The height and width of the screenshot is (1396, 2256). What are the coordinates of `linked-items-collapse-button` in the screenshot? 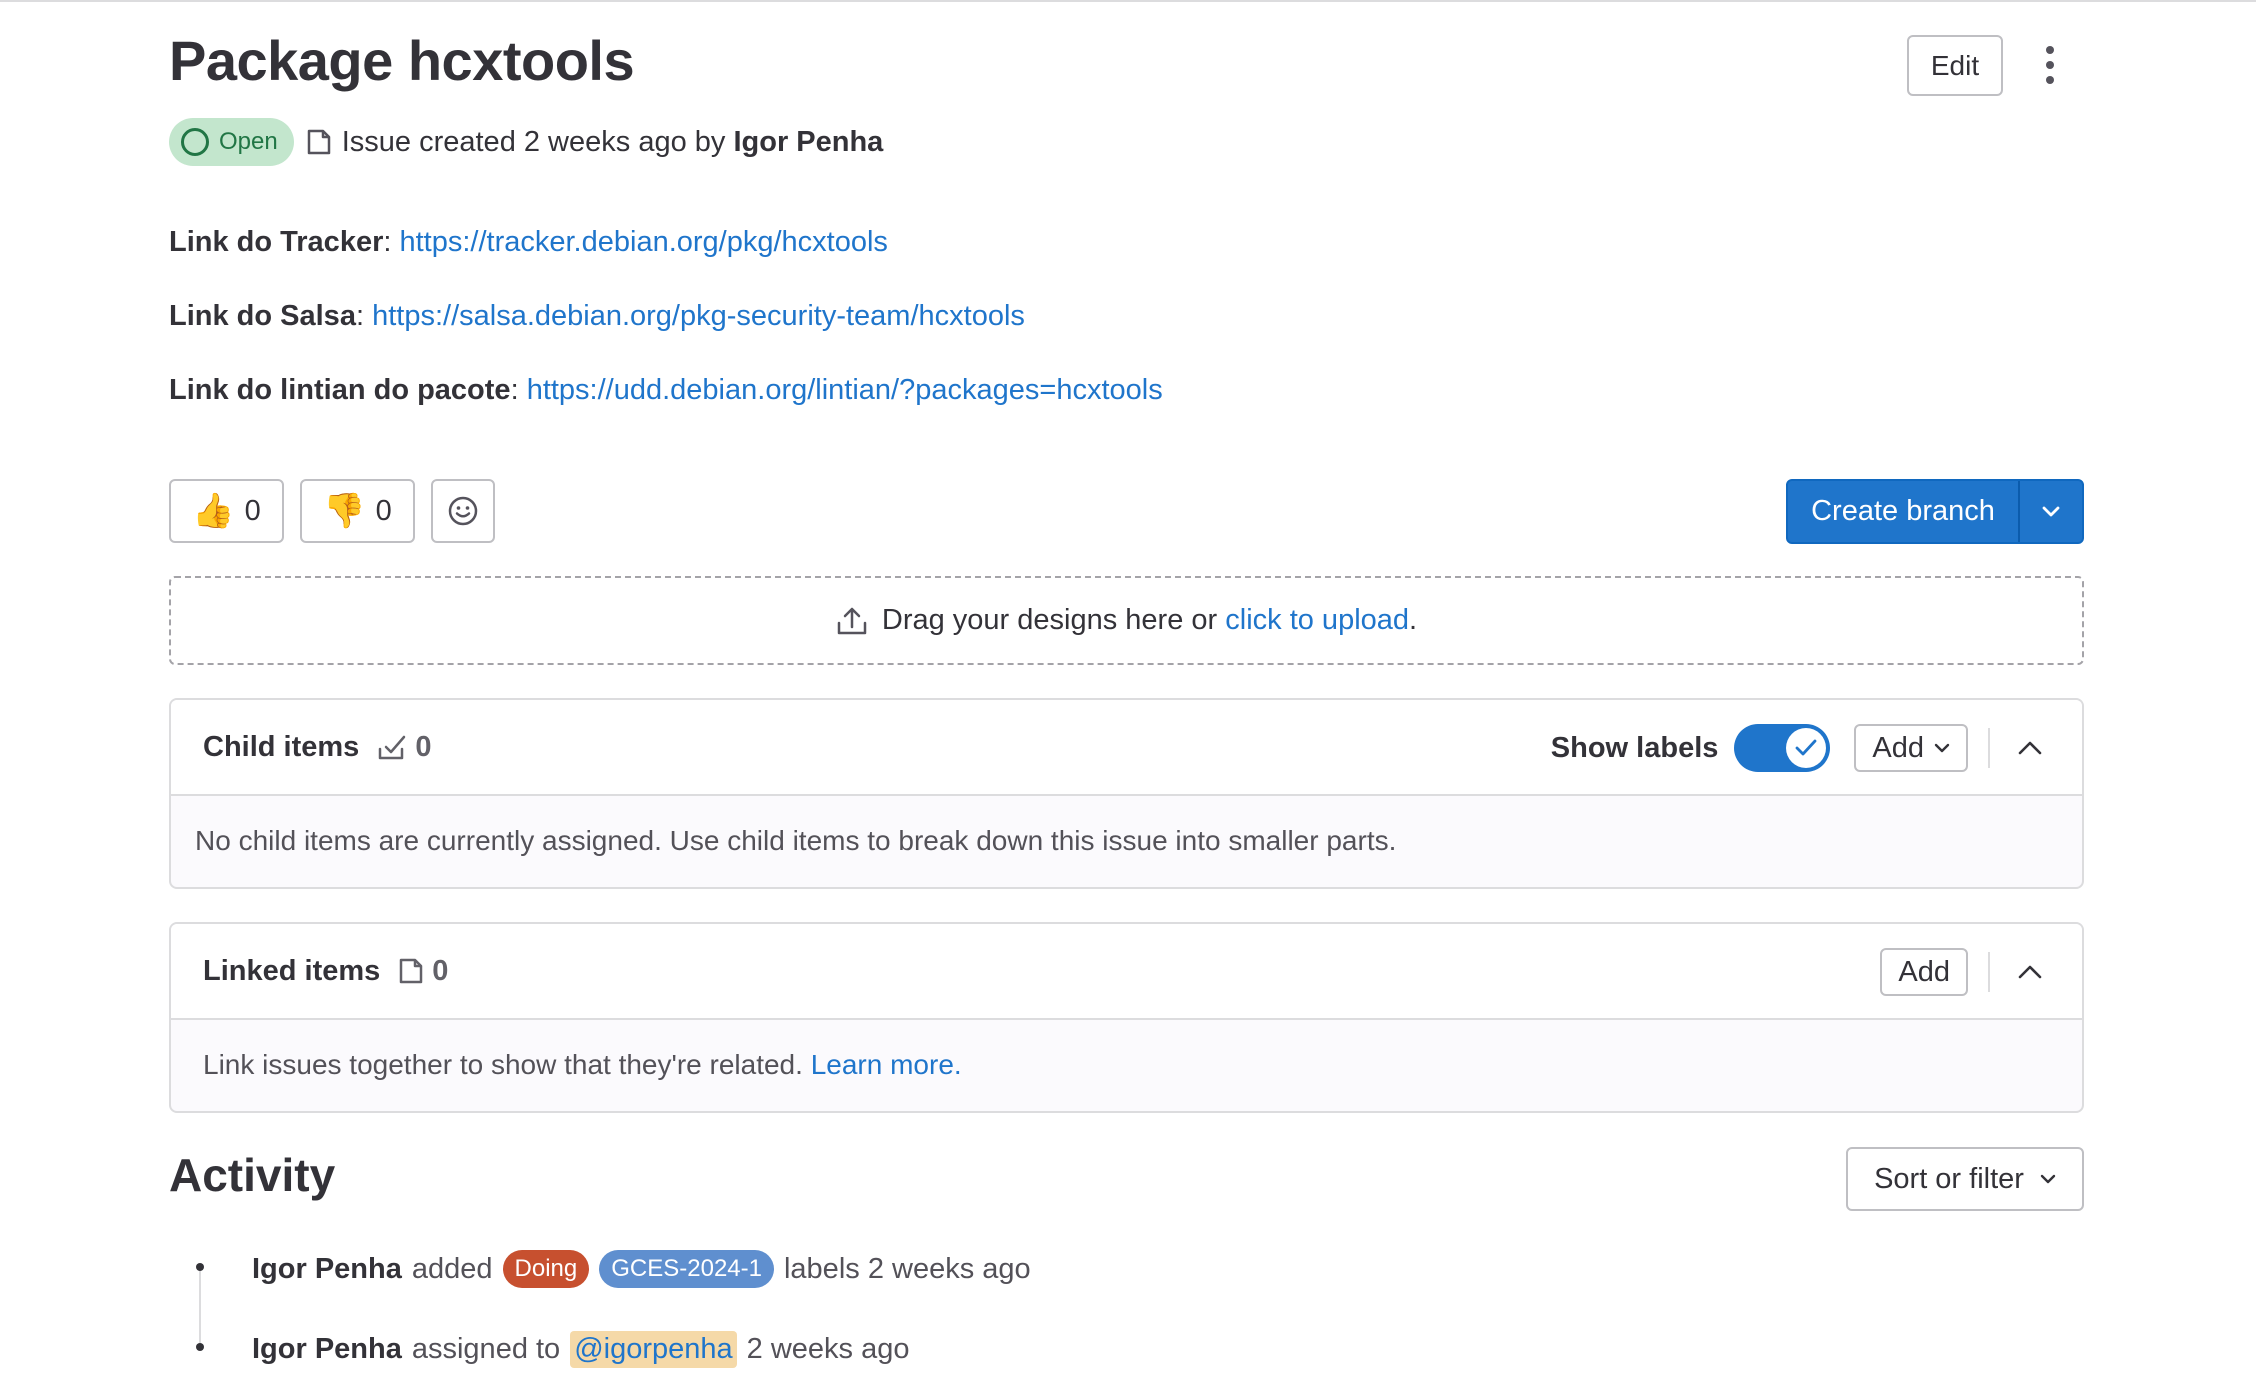 It's located at (2030, 972).